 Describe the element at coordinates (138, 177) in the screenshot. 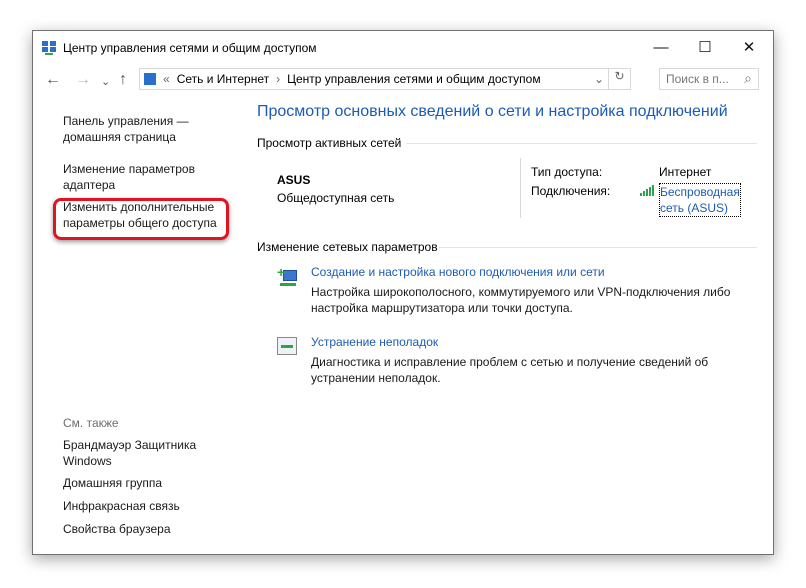

I see `sidebar-adapter-settings: Изменение параметров адаптера` at that location.